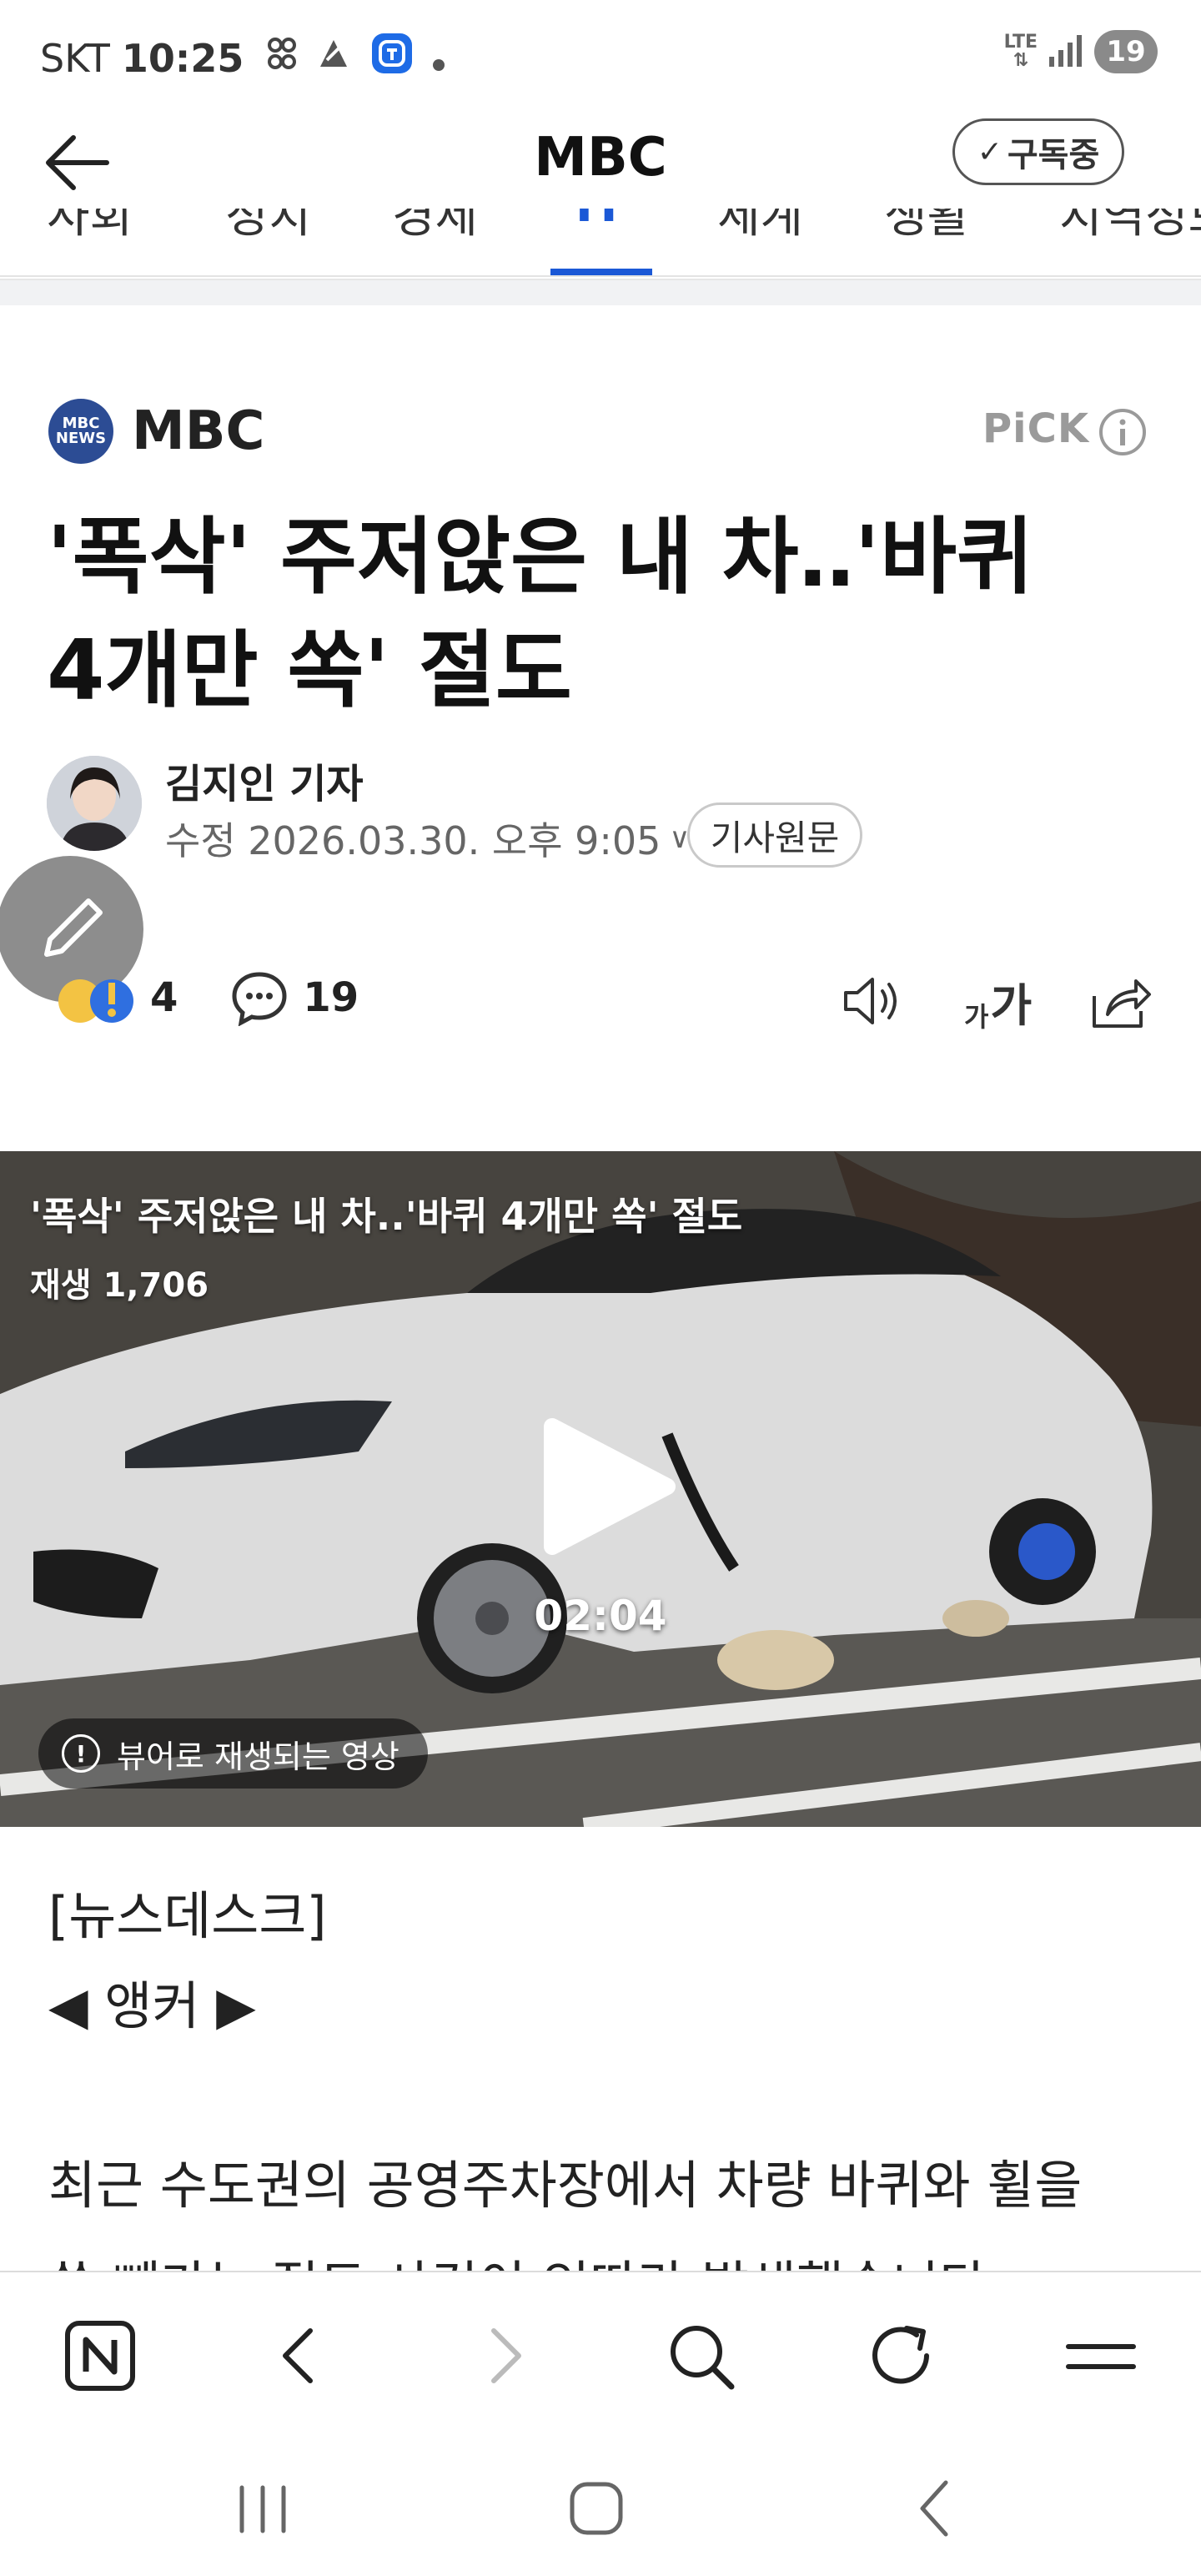 The height and width of the screenshot is (2576, 1201). I want to click on anchor-label: ◀ 앵커 ▶, so click(152, 2005).